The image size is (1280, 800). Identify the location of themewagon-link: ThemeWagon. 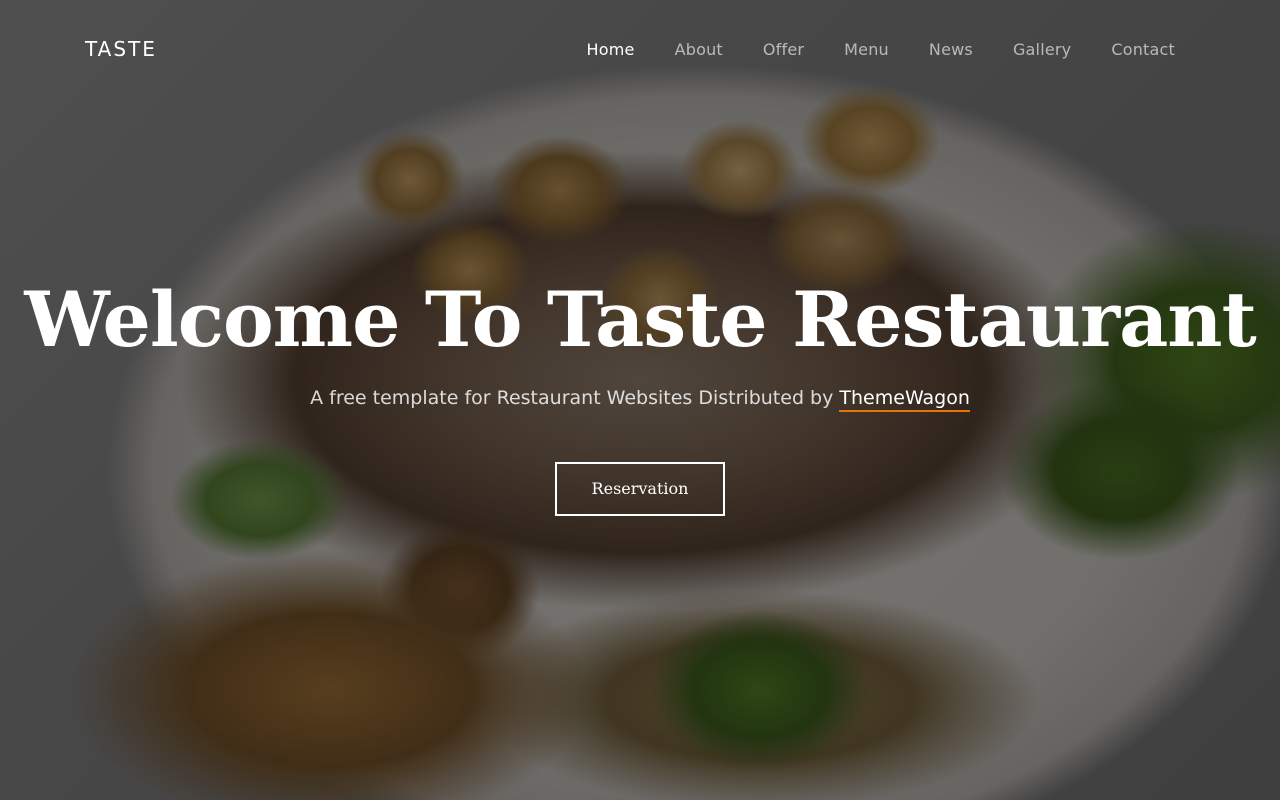
(904, 399).